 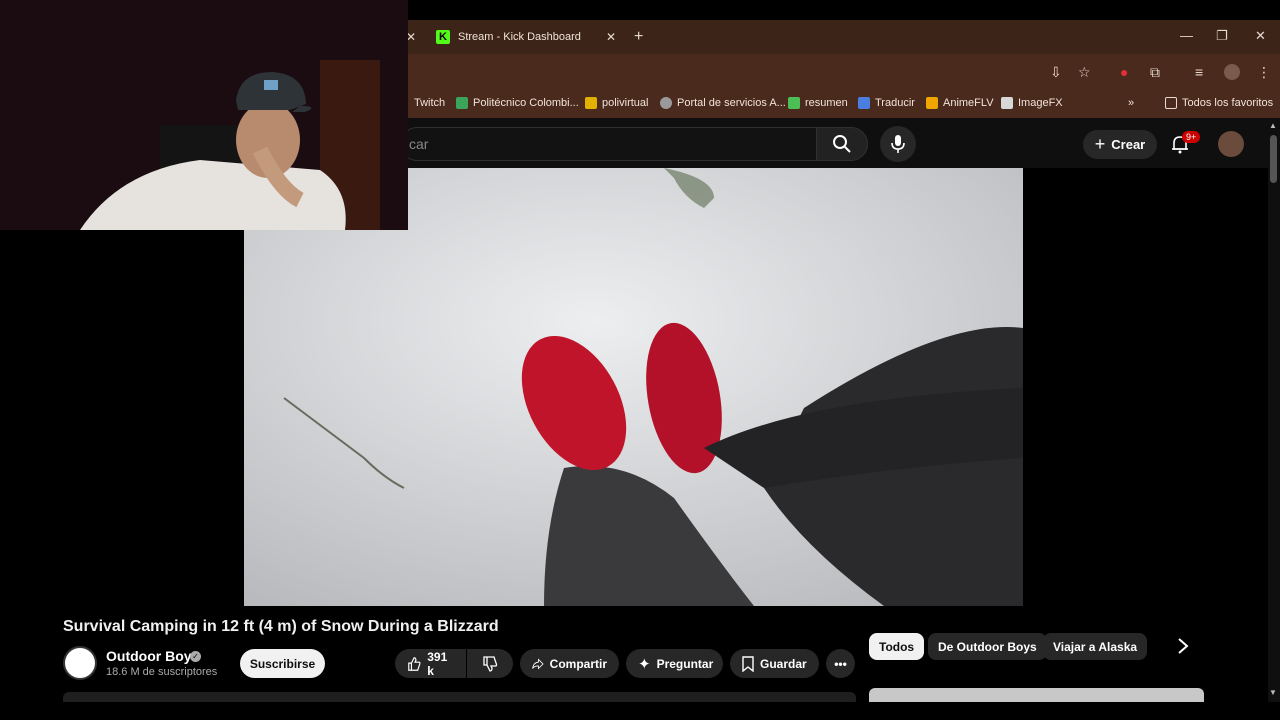 What do you see at coordinates (611, 37) in the screenshot?
I see `tab-close-icon: ✕` at bounding box center [611, 37].